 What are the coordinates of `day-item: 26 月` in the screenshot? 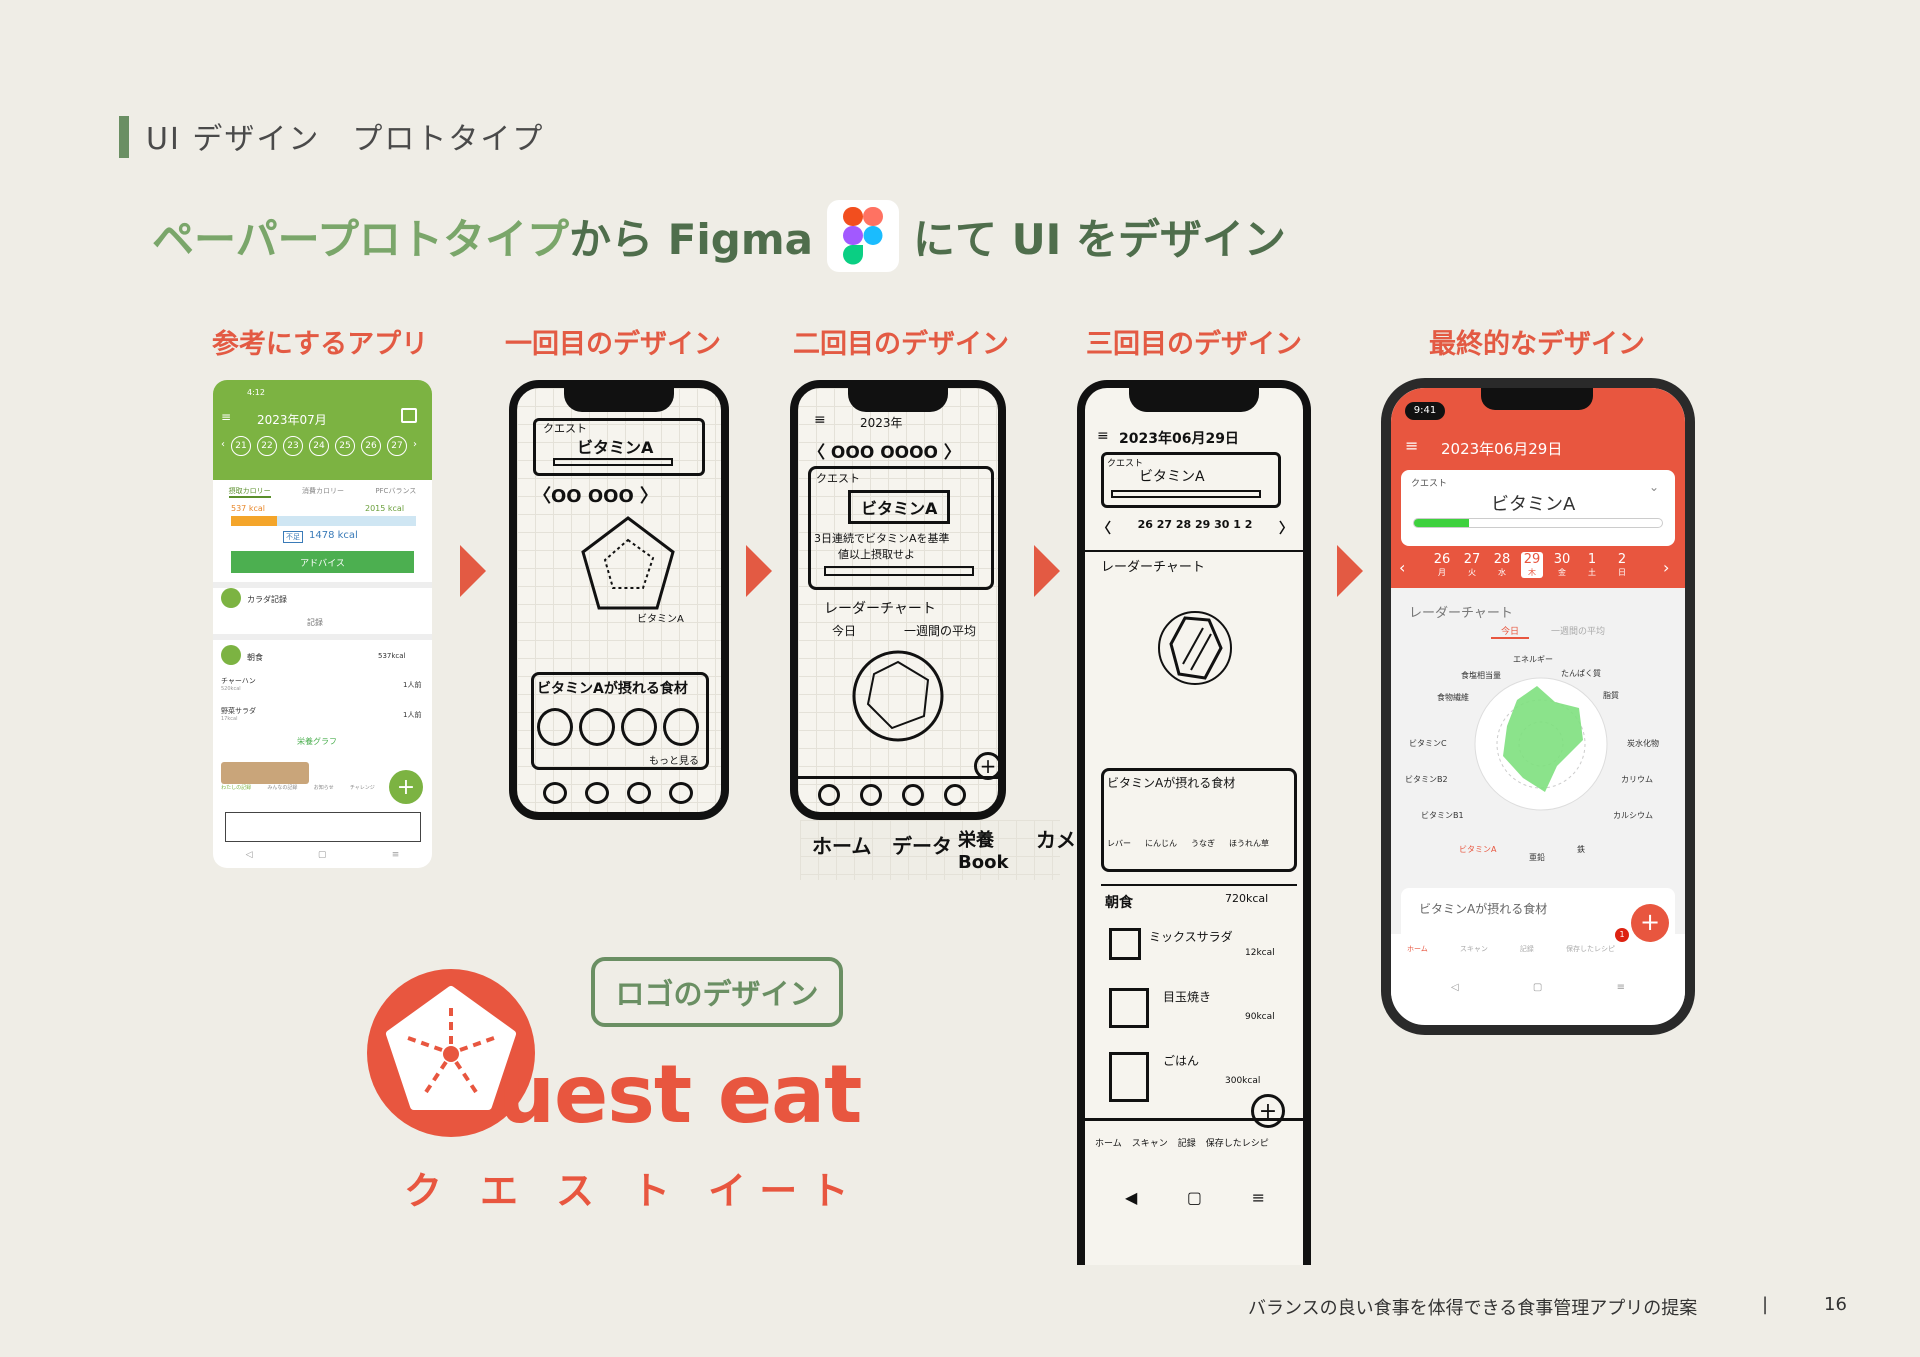 It's located at (1442, 565).